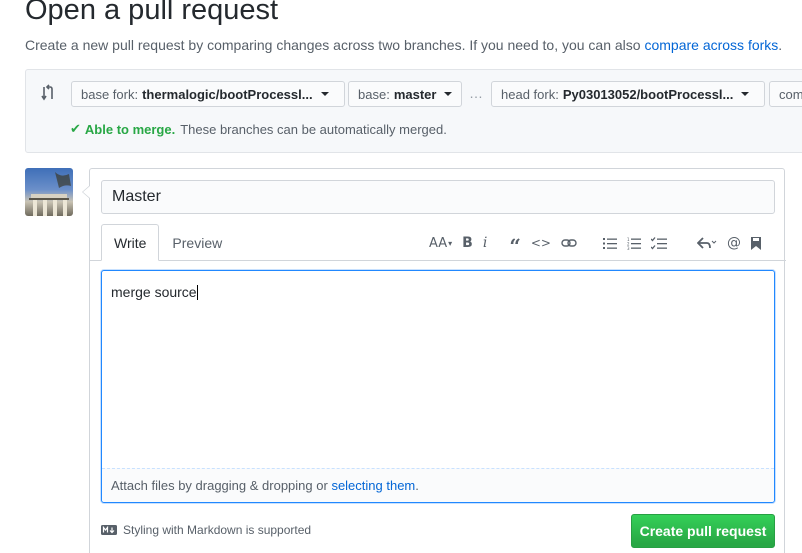  I want to click on markdown-icon, so click(109, 530).